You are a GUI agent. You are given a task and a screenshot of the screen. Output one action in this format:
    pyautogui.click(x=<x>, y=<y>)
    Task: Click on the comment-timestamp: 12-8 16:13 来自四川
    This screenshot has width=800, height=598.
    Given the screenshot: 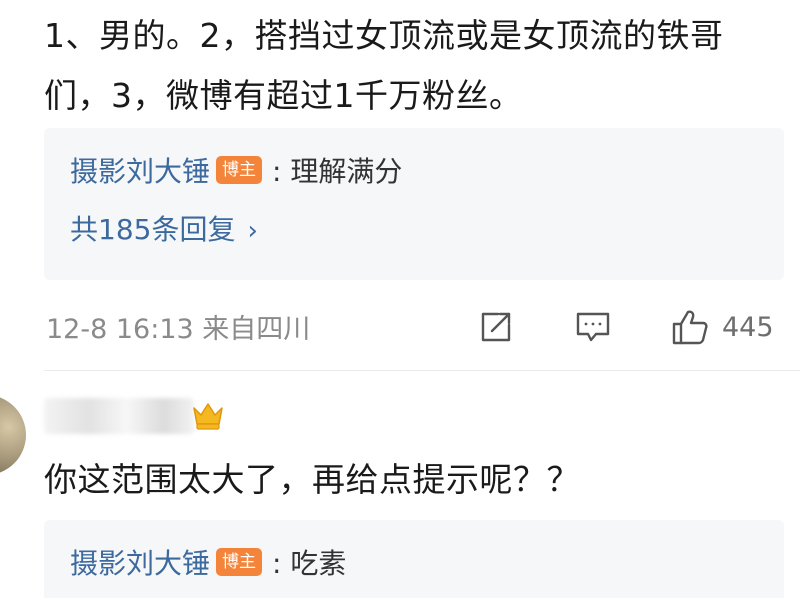 What is the action you would take?
    pyautogui.click(x=178, y=326)
    